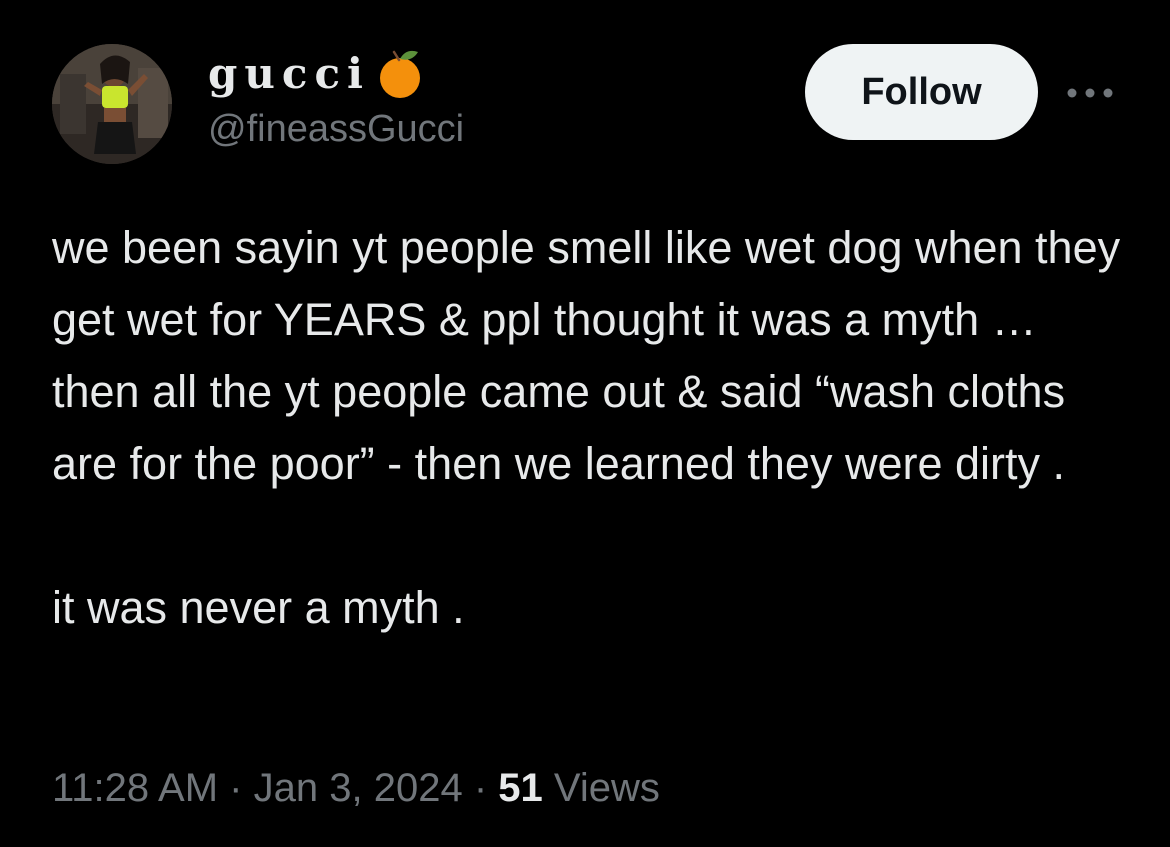 Image resolution: width=1170 pixels, height=847 pixels. Describe the element at coordinates (606, 788) in the screenshot. I see `views-label: Views` at that location.